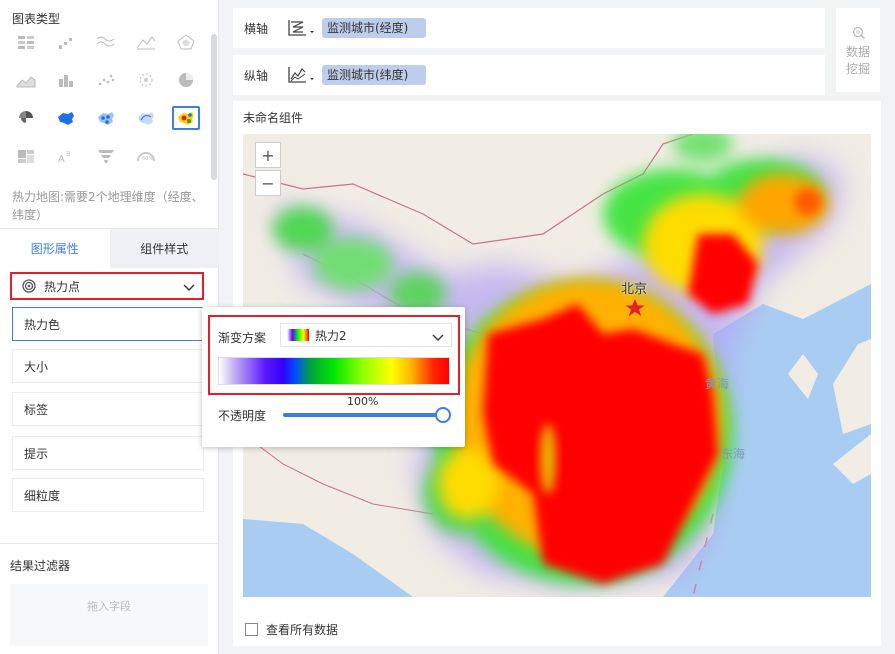 The width and height of the screenshot is (895, 654). What do you see at coordinates (268, 183) in the screenshot?
I see `zoom-out-button: −` at bounding box center [268, 183].